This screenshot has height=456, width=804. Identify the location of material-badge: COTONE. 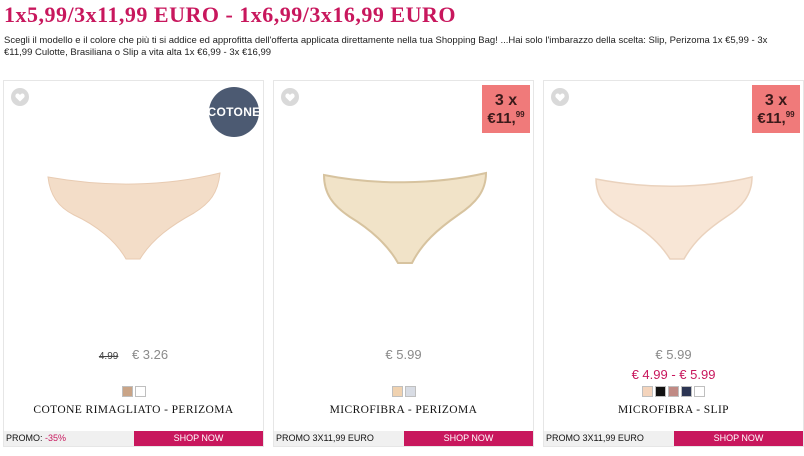
(234, 112).